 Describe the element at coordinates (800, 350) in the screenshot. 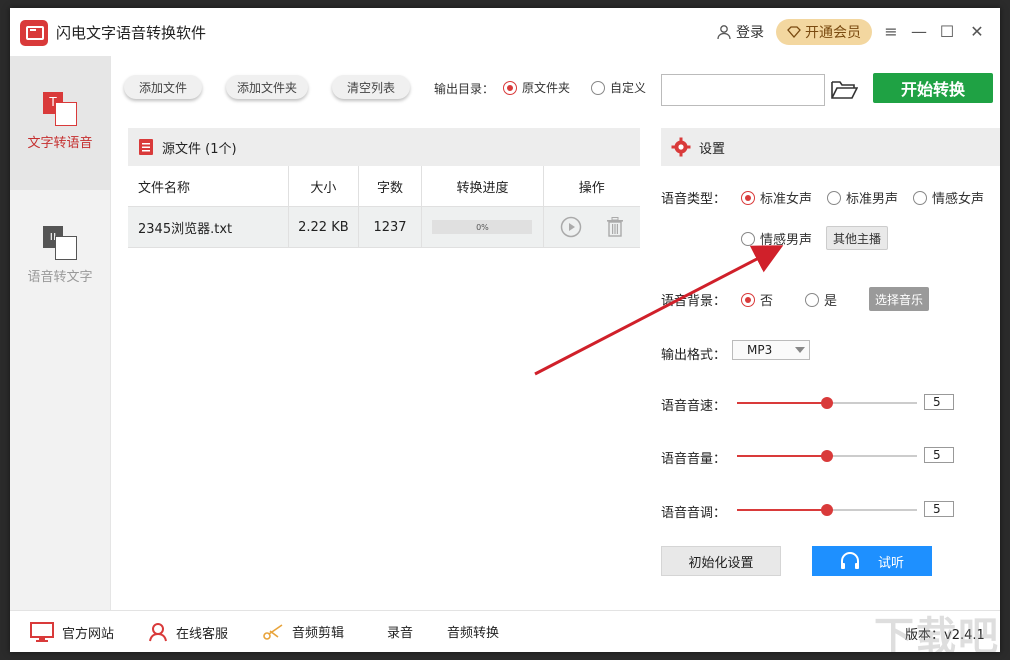

I see `chevron-down-icon` at that location.